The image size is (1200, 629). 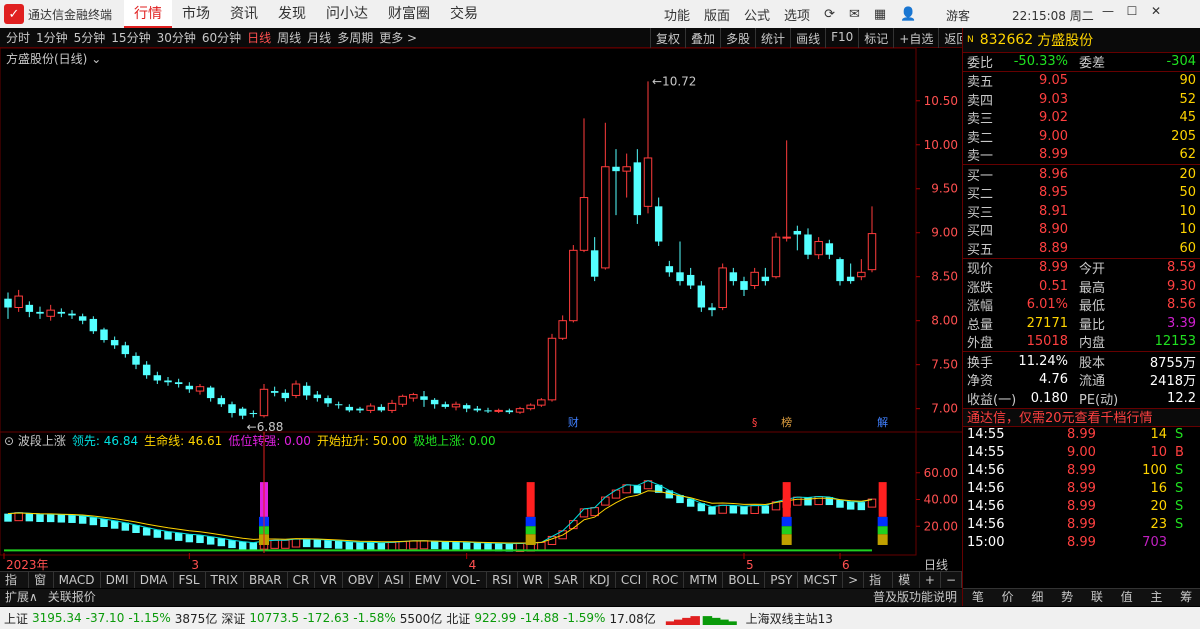 What do you see at coordinates (880, 14) in the screenshot?
I see `grid-icon: ▦` at bounding box center [880, 14].